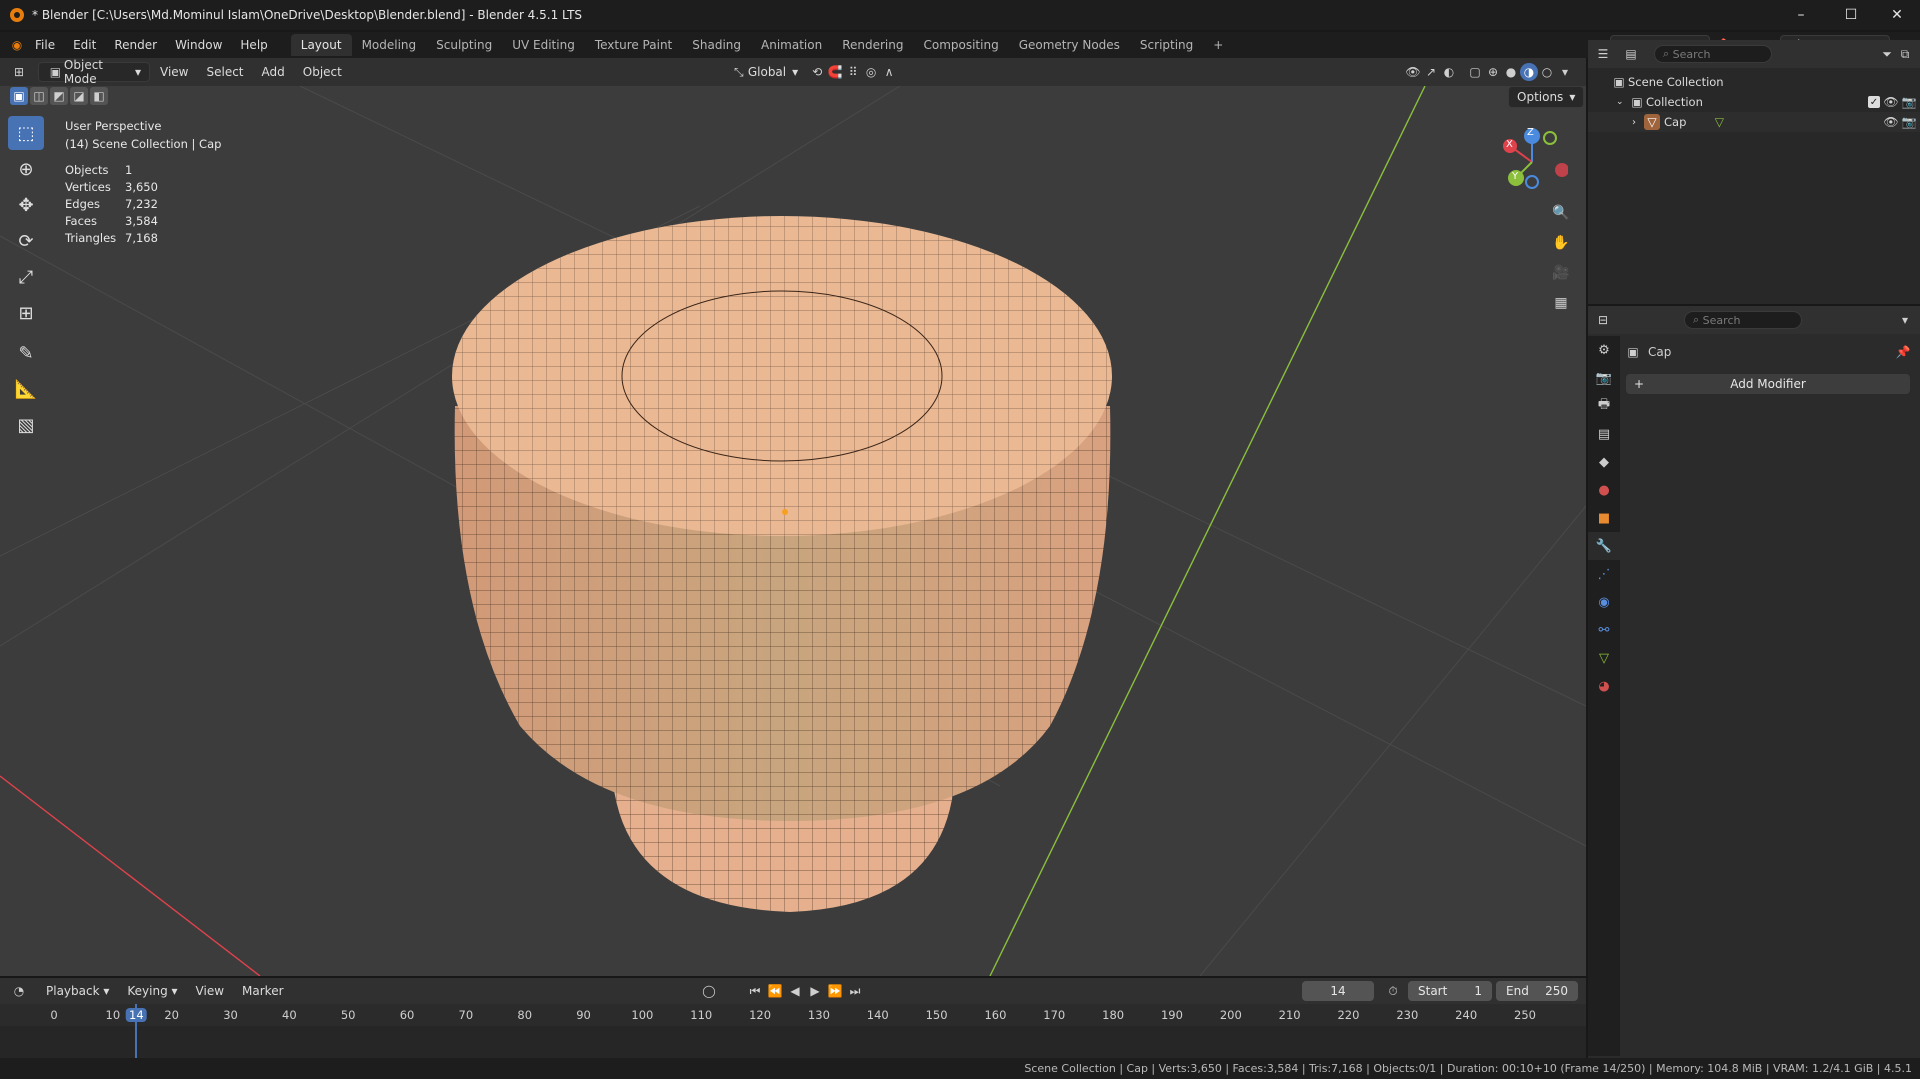 This screenshot has height=1079, width=1920. What do you see at coordinates (1604, 490) in the screenshot?
I see `world-tab-icon: ●` at bounding box center [1604, 490].